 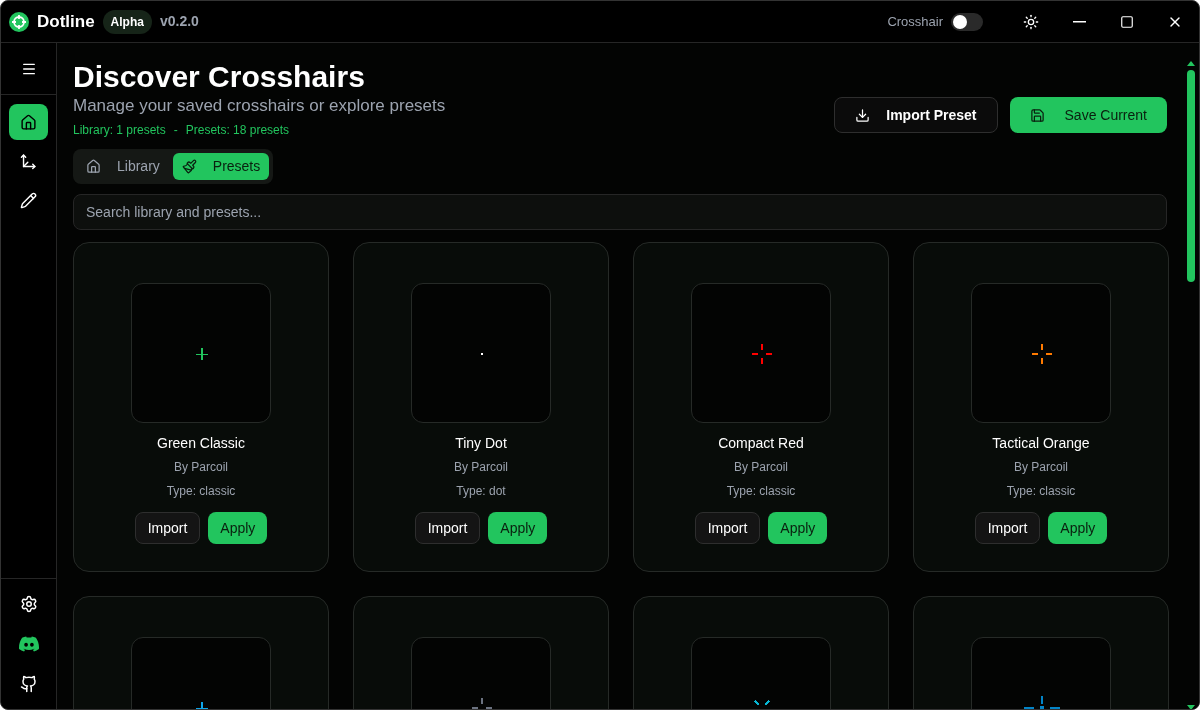 What do you see at coordinates (1037, 115) in the screenshot?
I see `save-icon` at bounding box center [1037, 115].